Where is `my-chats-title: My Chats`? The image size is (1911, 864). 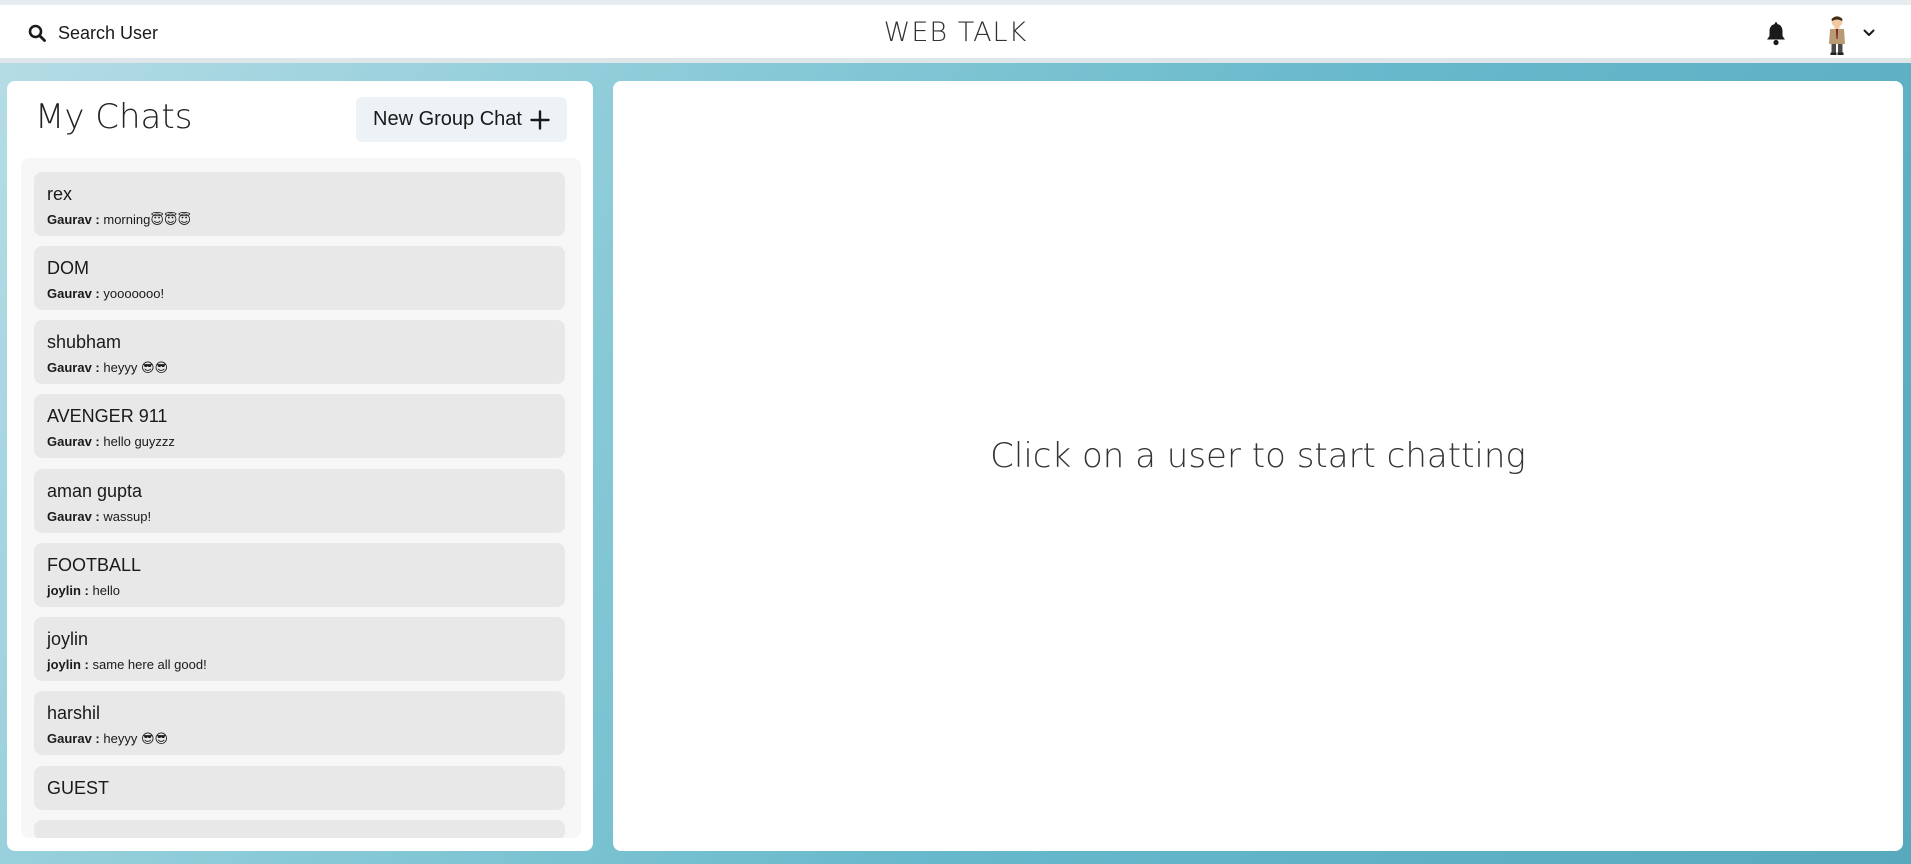
my-chats-title: My Chats is located at coordinates (114, 117).